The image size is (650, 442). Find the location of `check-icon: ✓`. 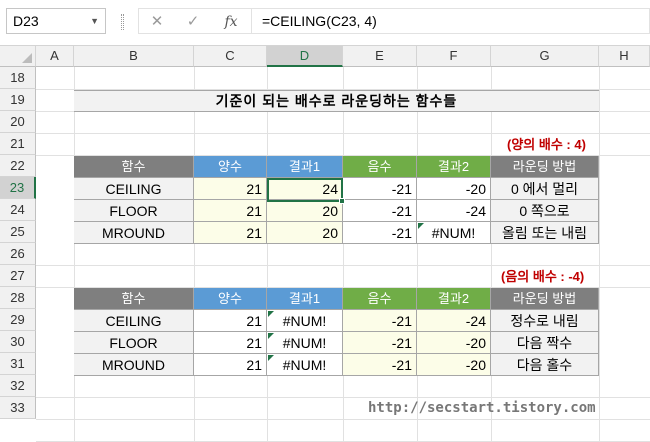

check-icon: ✓ is located at coordinates (193, 22).